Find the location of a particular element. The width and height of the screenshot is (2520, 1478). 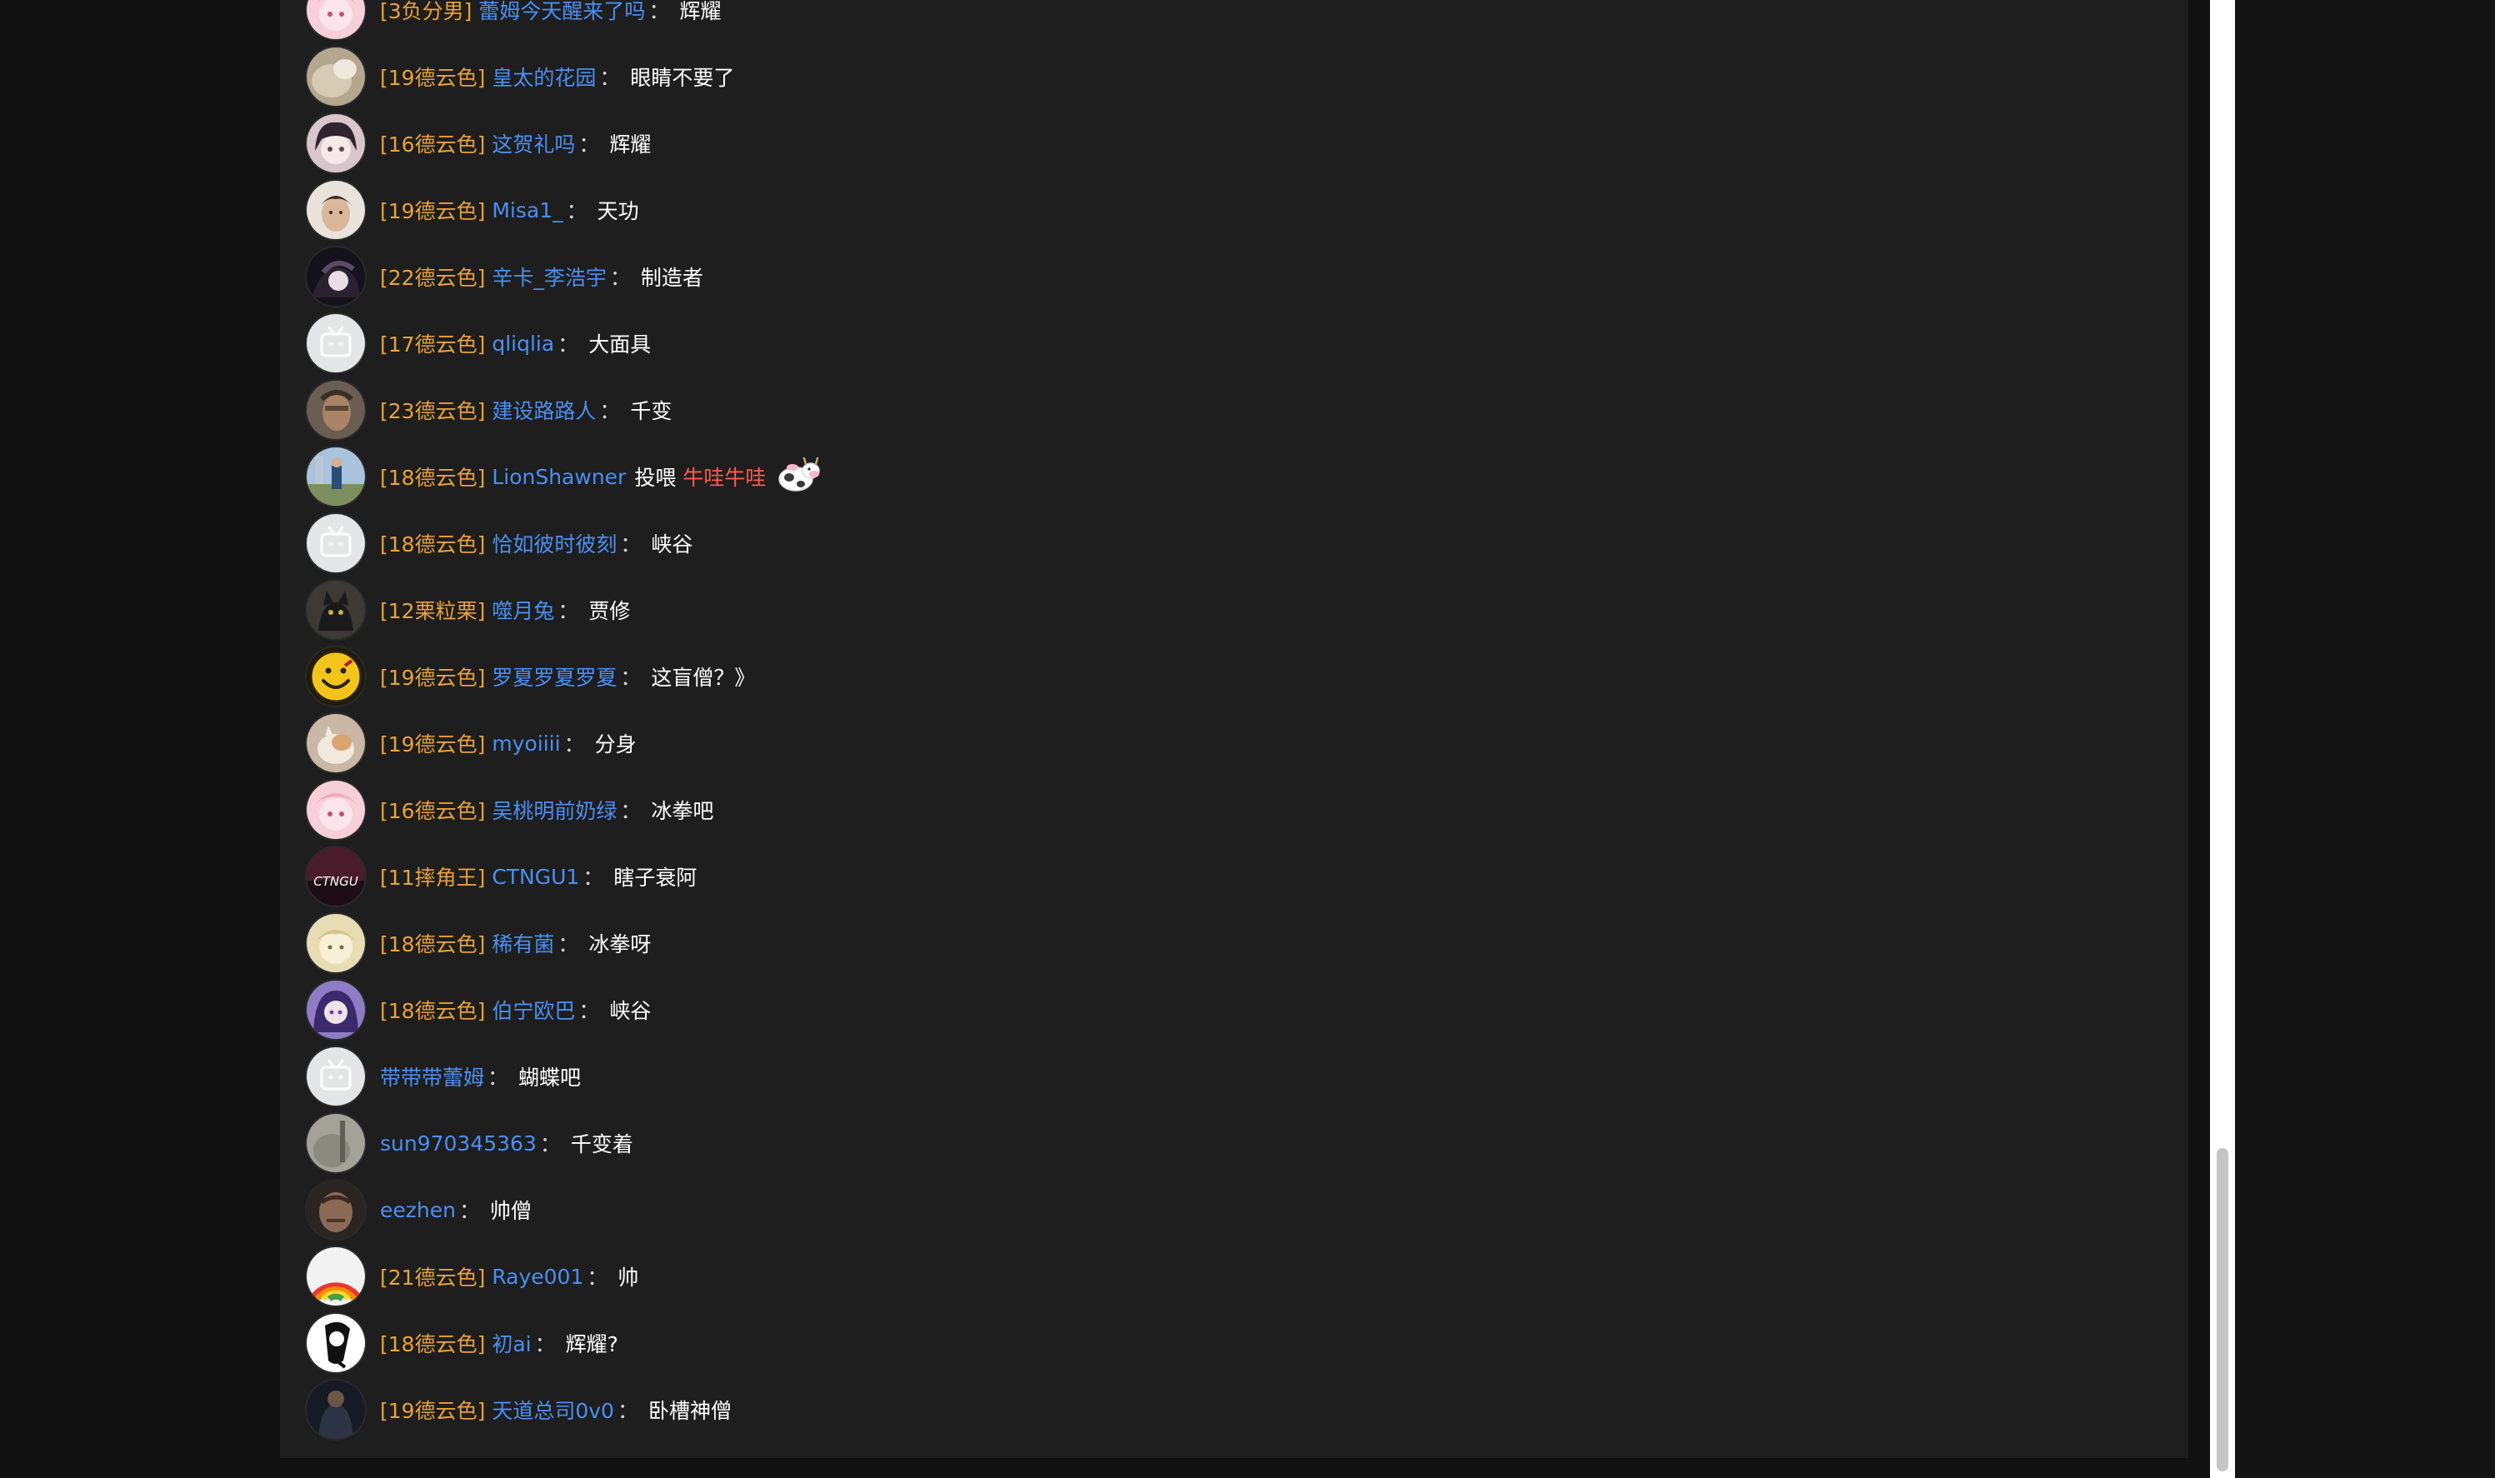

chat-message-row: [18德云色] 恰如彼时彼刻： 峡谷 is located at coordinates (499, 543).